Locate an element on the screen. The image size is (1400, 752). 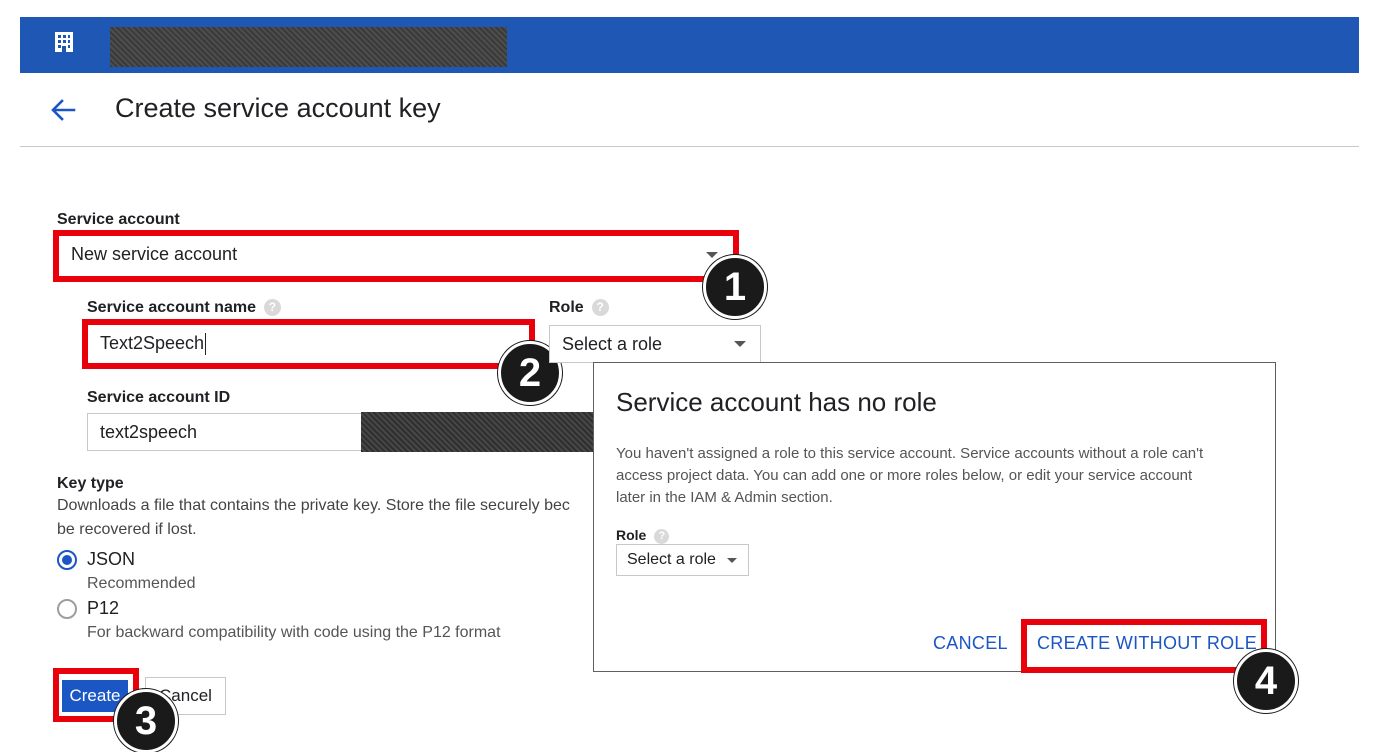
dialog-role-label: Role? is located at coordinates (643, 535).